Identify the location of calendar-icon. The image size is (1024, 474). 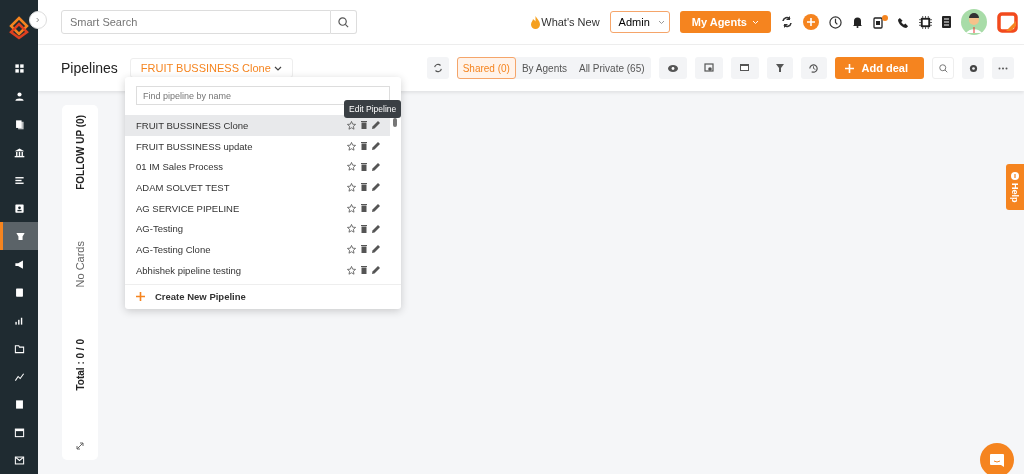
(19, 432).